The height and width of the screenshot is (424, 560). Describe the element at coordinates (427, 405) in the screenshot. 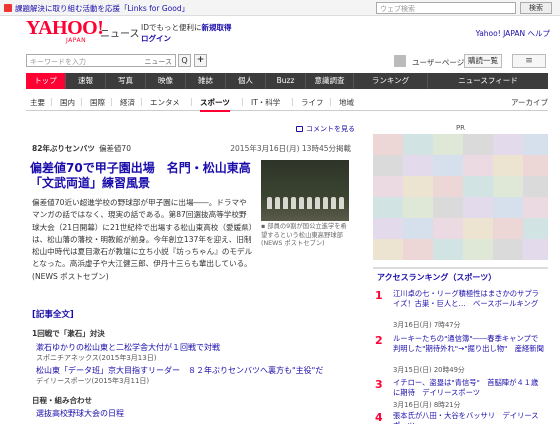

I see `rank-meta: 3月16日(月) 8時21分` at that location.